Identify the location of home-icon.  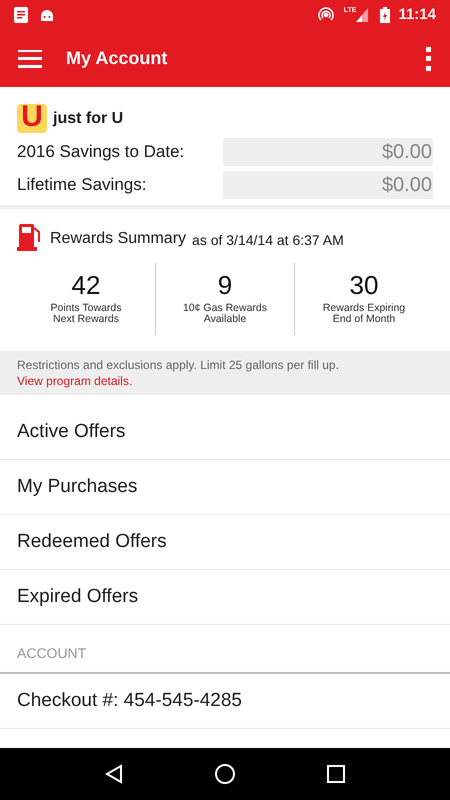
(225, 774).